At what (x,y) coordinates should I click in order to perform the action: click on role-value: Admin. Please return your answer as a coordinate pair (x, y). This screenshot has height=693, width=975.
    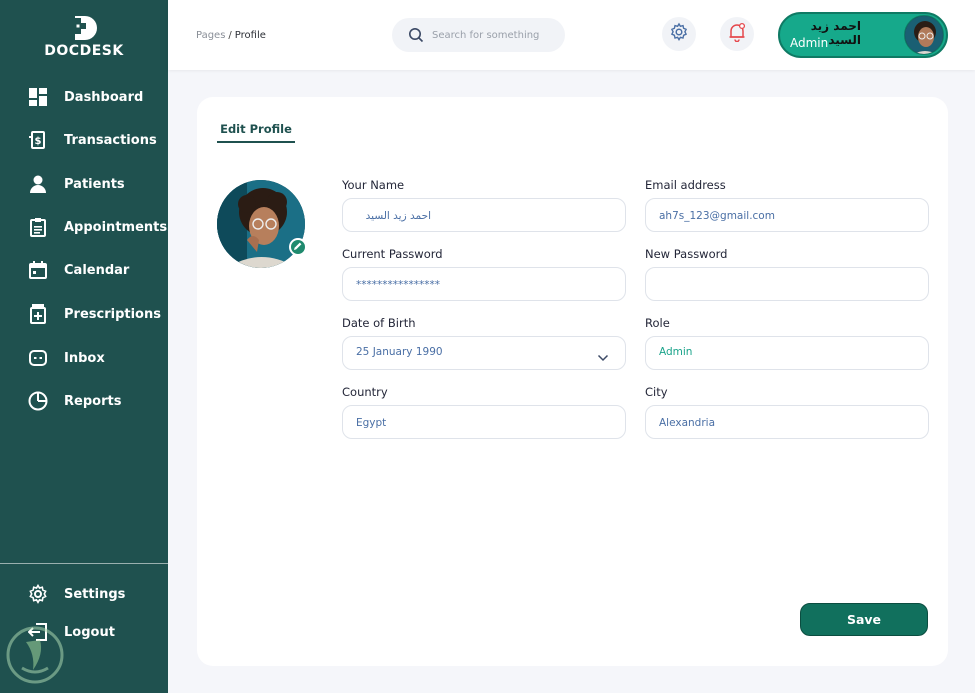
    Looking at the image, I should click on (676, 352).